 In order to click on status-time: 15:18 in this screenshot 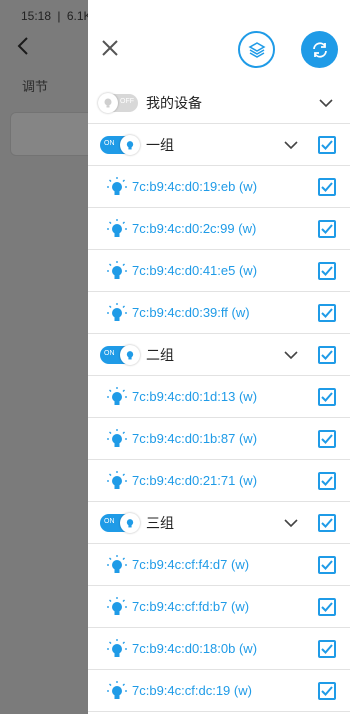, I will do `click(36, 16)`.